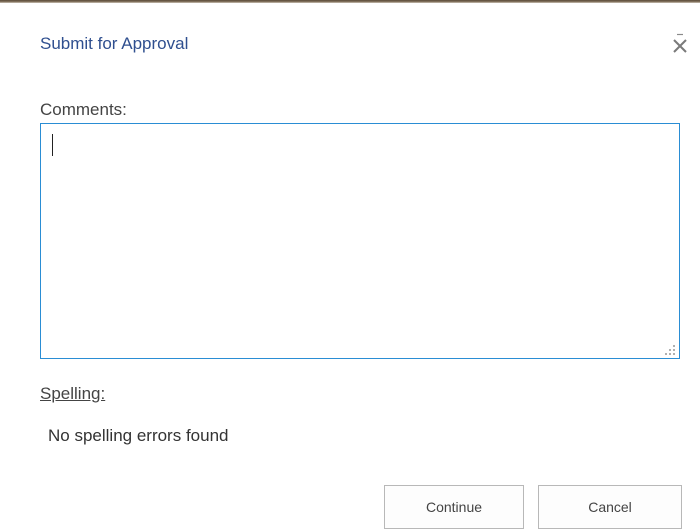 The image size is (700, 529). I want to click on resize-grip-icon, so click(670, 349).